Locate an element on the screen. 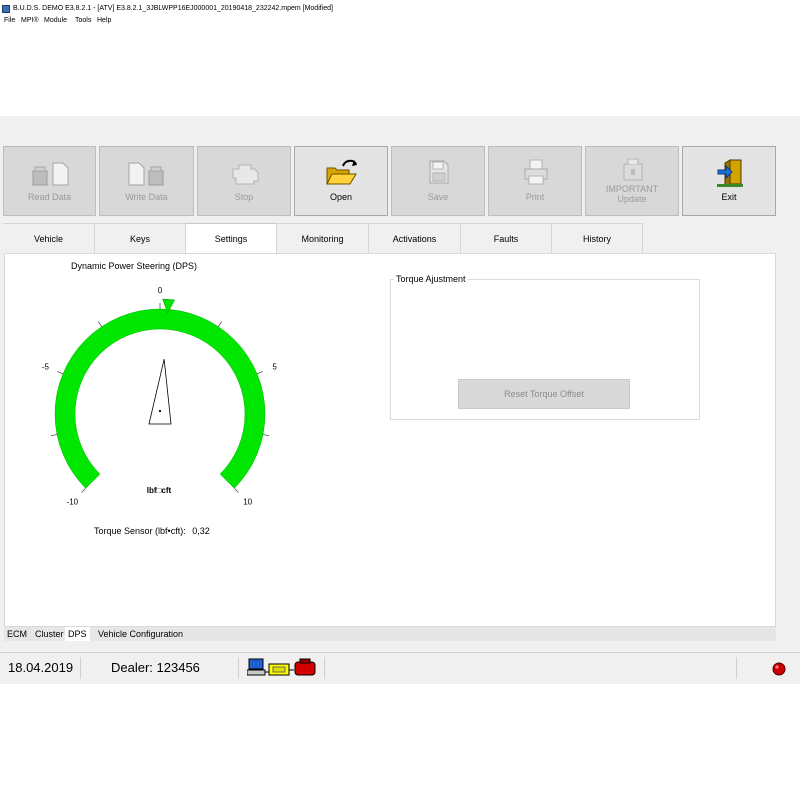 The image size is (800, 800). menu-file: File is located at coordinates (9, 20).